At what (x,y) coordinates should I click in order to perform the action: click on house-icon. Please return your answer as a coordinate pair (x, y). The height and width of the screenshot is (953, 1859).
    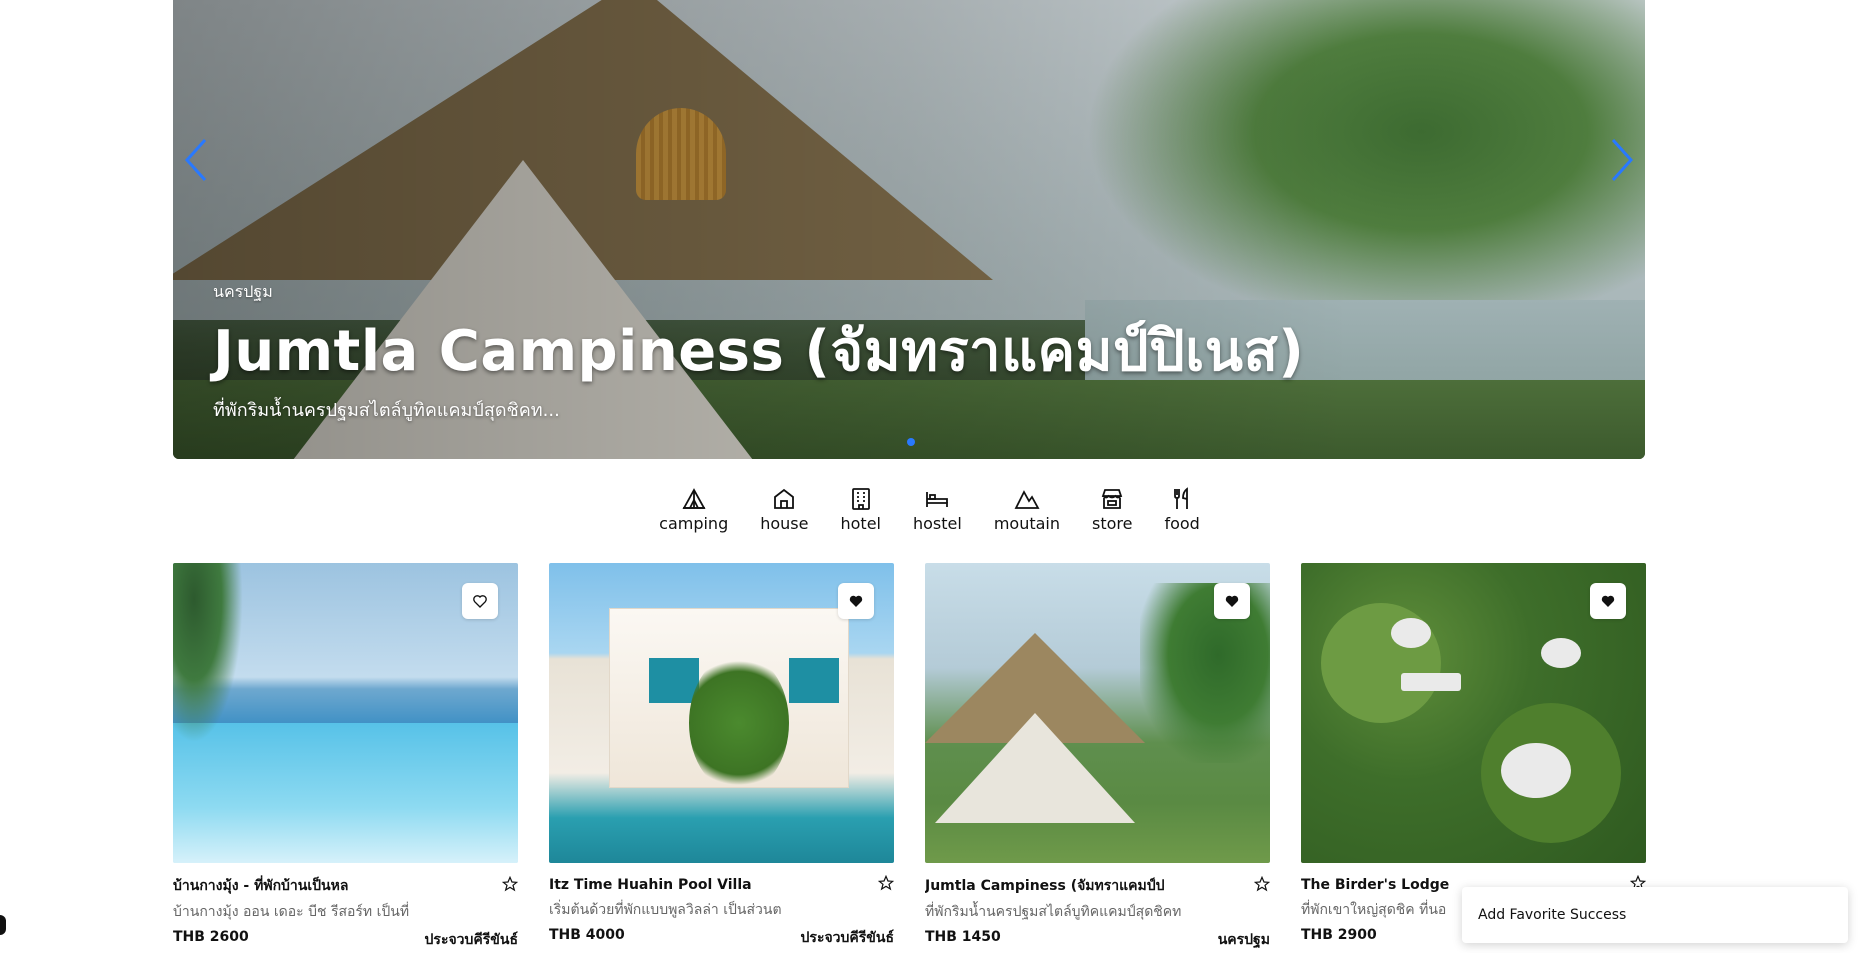
    Looking at the image, I should click on (784, 498).